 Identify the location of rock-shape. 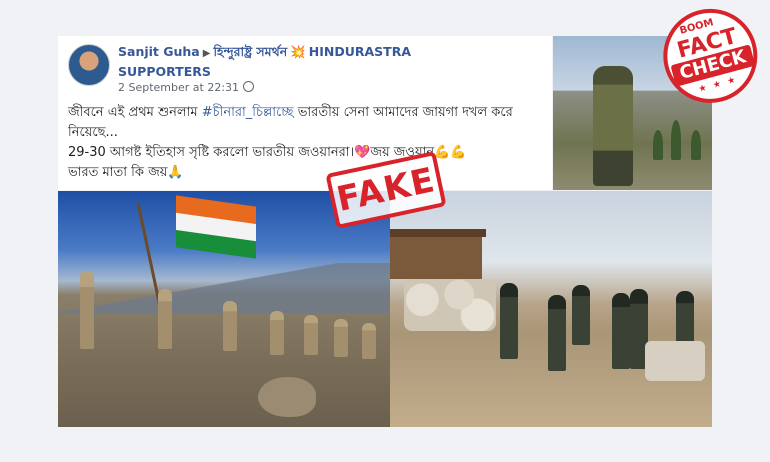
(287, 397).